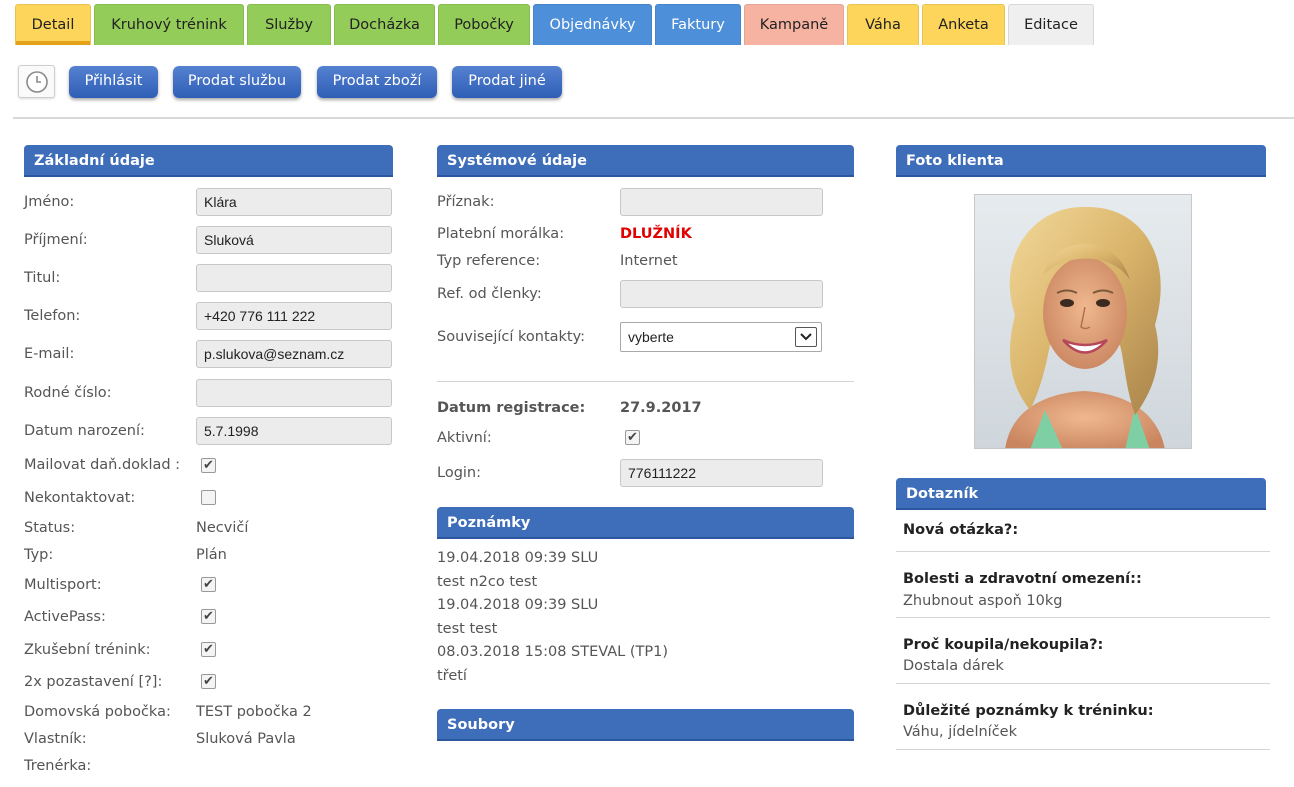  I want to click on surname-field: Sluková, so click(294, 240).